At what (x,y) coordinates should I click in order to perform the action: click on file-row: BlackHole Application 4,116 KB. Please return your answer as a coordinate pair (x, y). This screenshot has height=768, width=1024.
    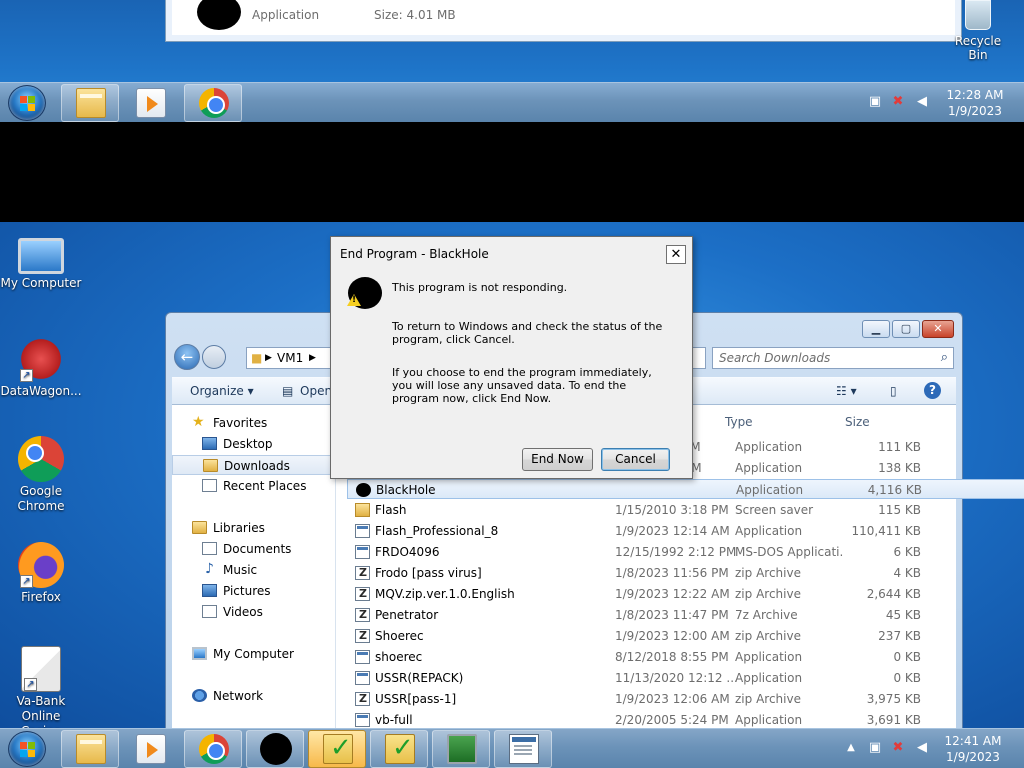
    Looking at the image, I should click on (685, 489).